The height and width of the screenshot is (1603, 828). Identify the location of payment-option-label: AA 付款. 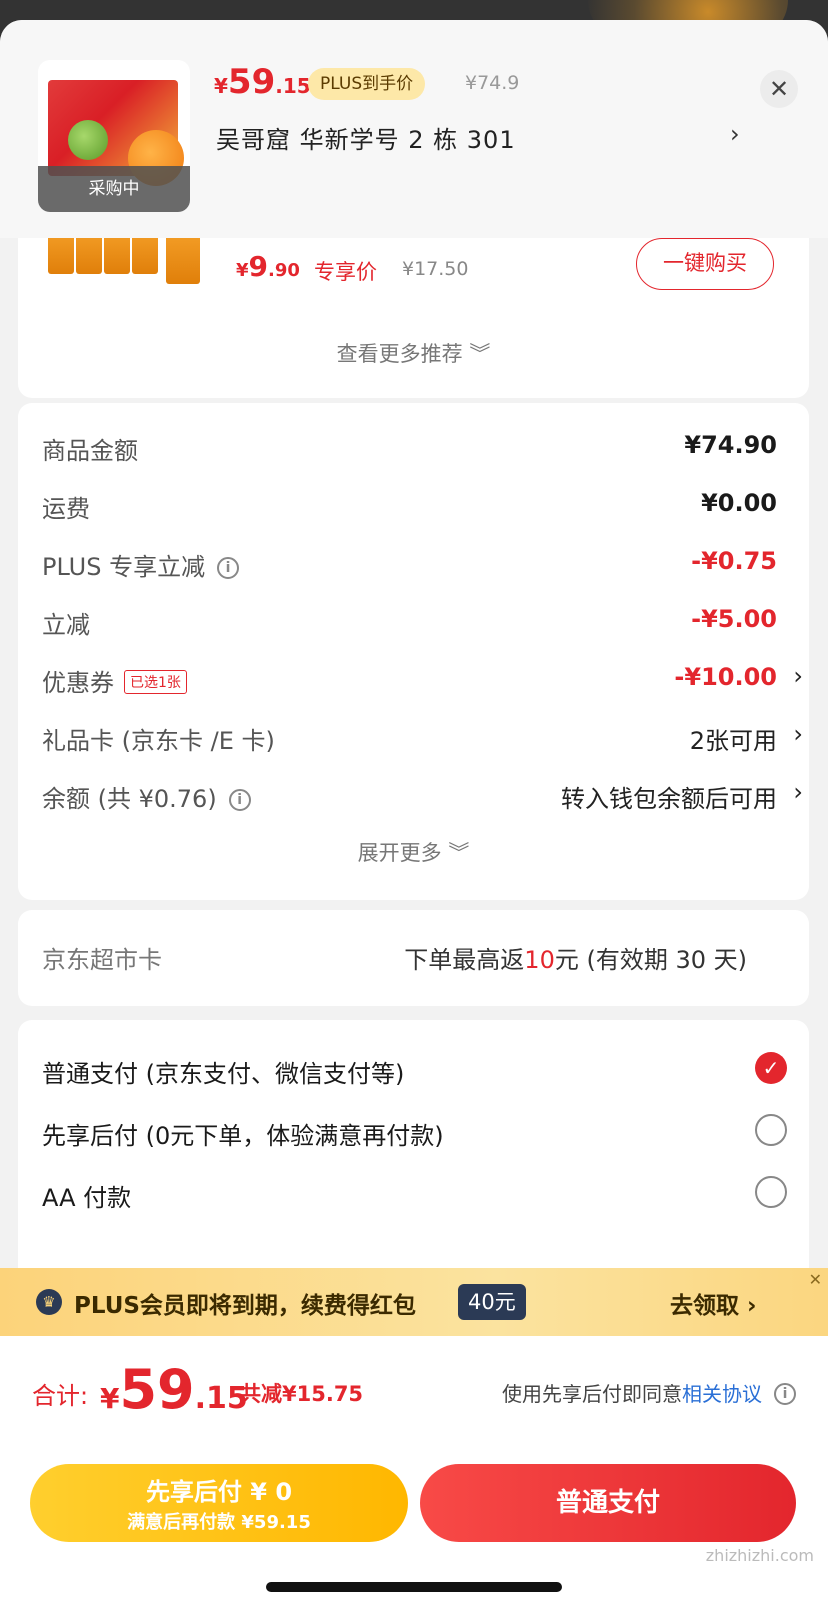
(87, 1198).